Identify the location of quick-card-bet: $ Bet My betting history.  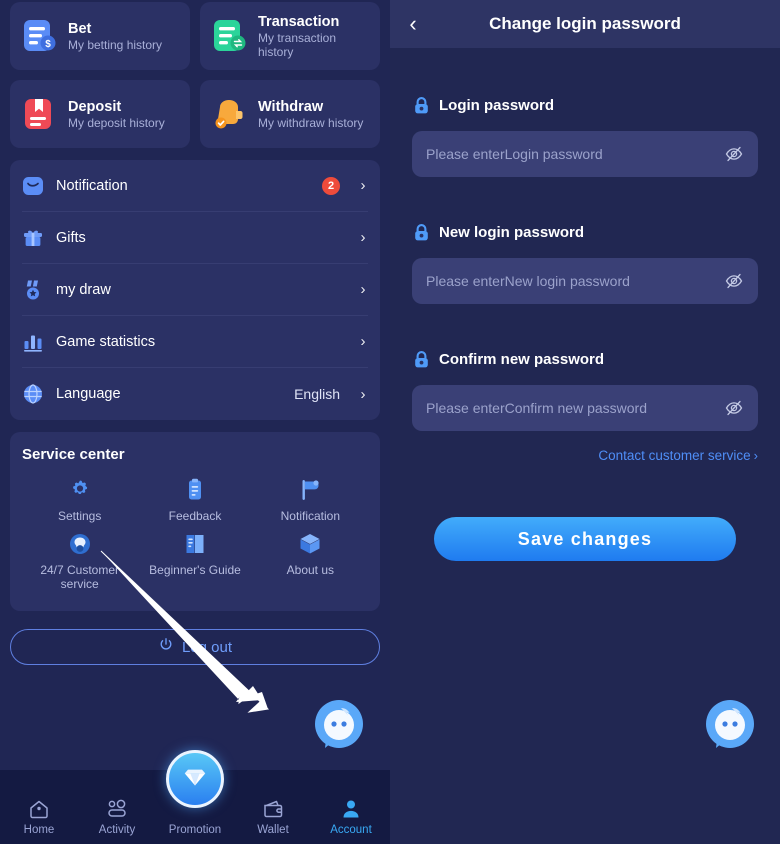
(100, 36).